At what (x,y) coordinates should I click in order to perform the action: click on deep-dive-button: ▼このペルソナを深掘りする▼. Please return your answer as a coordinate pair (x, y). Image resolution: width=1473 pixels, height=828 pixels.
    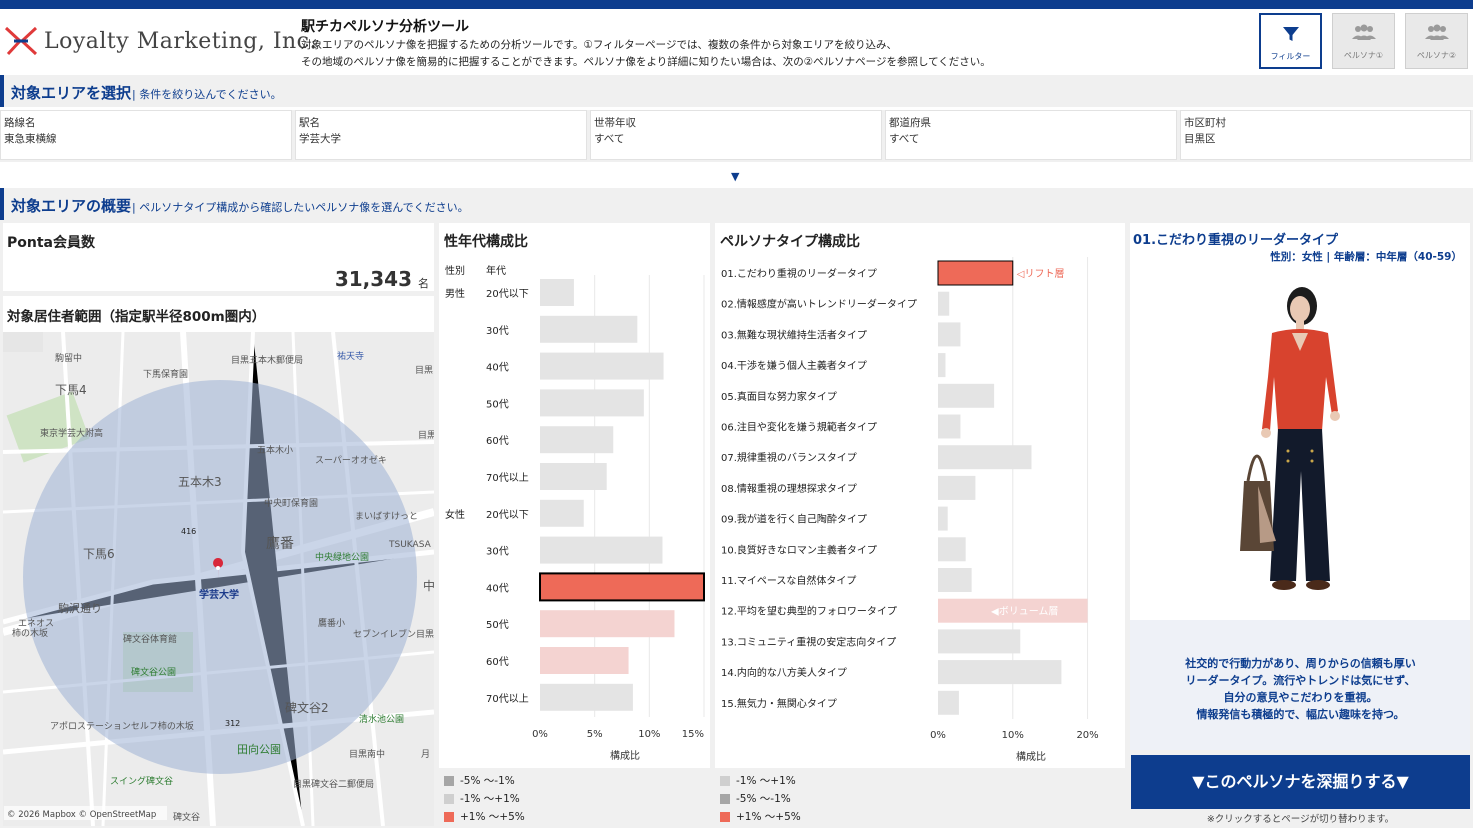
    Looking at the image, I should click on (1300, 782).